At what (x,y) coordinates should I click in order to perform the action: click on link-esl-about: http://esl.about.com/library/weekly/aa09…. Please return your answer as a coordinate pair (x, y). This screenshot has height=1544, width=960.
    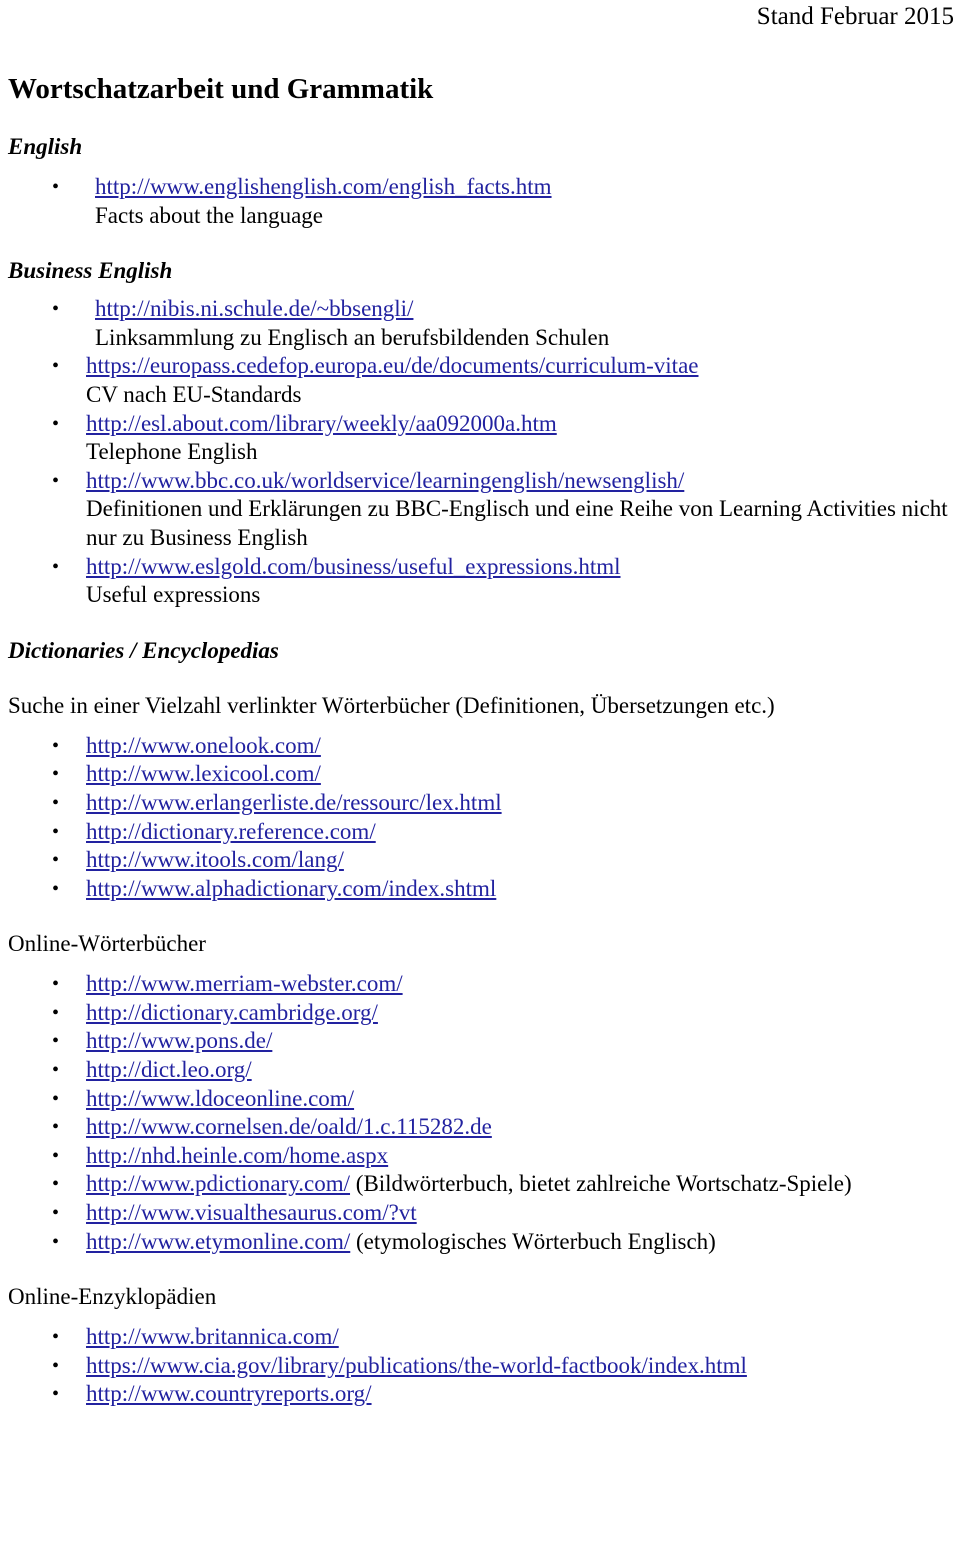
    Looking at the image, I should click on (321, 423).